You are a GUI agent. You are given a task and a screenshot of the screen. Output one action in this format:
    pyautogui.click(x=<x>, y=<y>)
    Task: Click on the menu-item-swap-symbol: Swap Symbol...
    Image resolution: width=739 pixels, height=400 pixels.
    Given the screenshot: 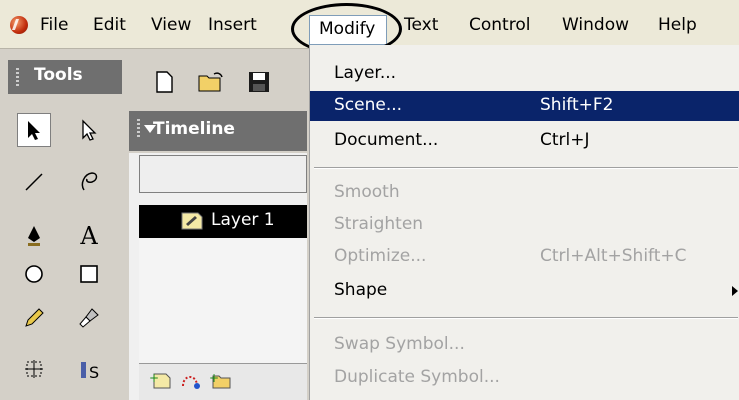 What is the action you would take?
    pyautogui.click(x=399, y=344)
    